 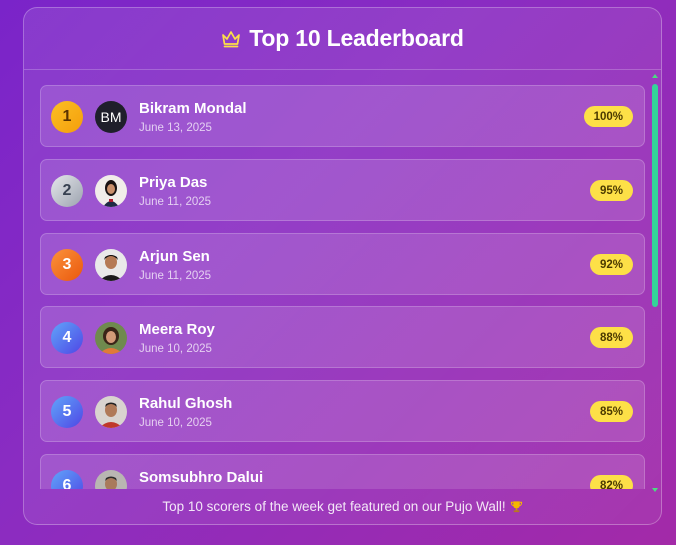 I want to click on score-badge: 95%, so click(x=611, y=190).